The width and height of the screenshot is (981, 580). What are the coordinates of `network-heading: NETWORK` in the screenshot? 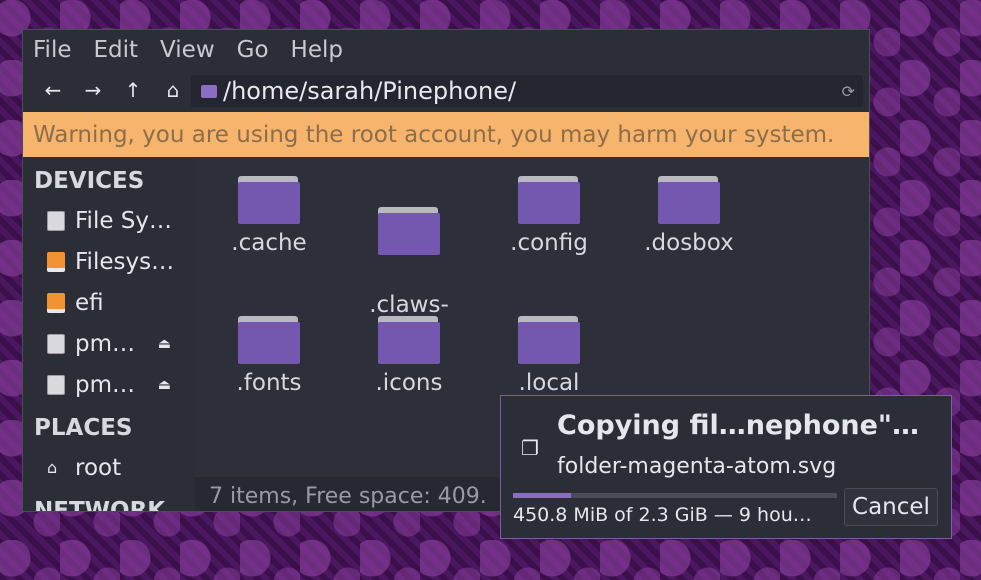 It's located at (100, 505).